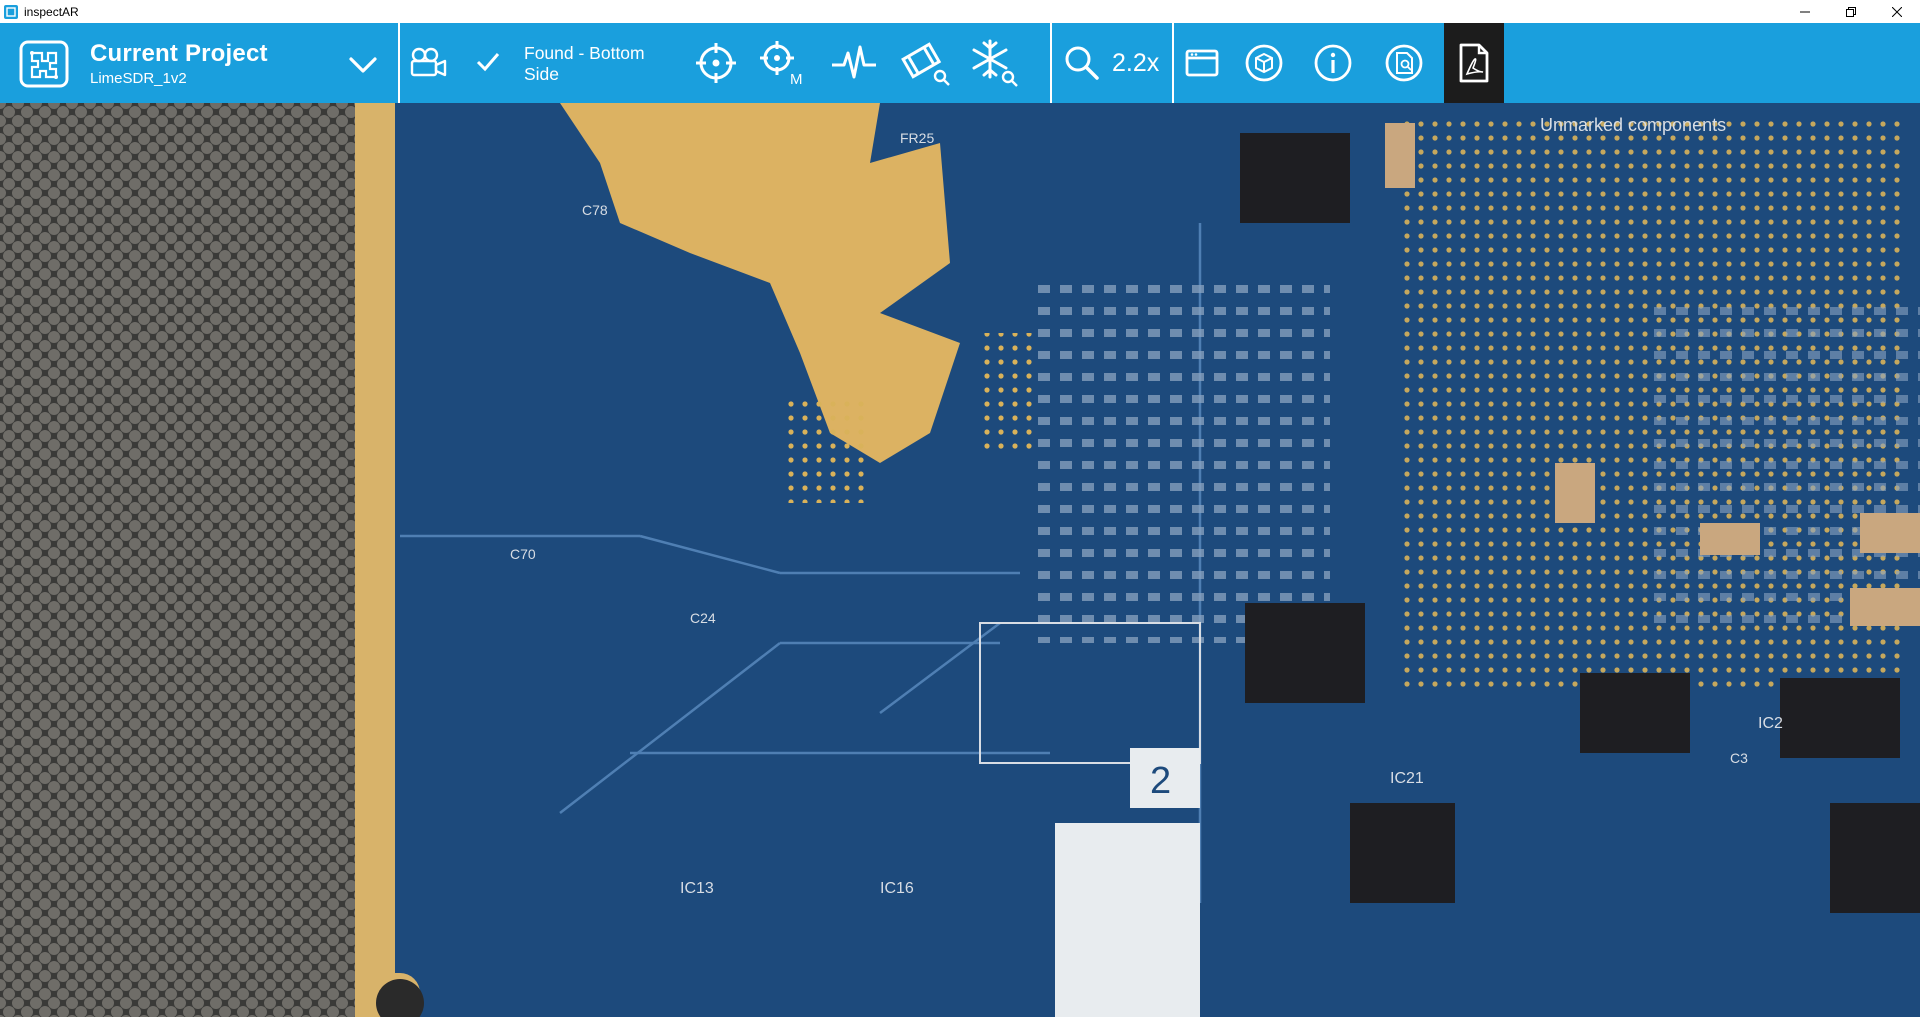 The height and width of the screenshot is (1017, 1920). What do you see at coordinates (584, 63) in the screenshot?
I see `tracking-status: Found - Bottom Side` at bounding box center [584, 63].